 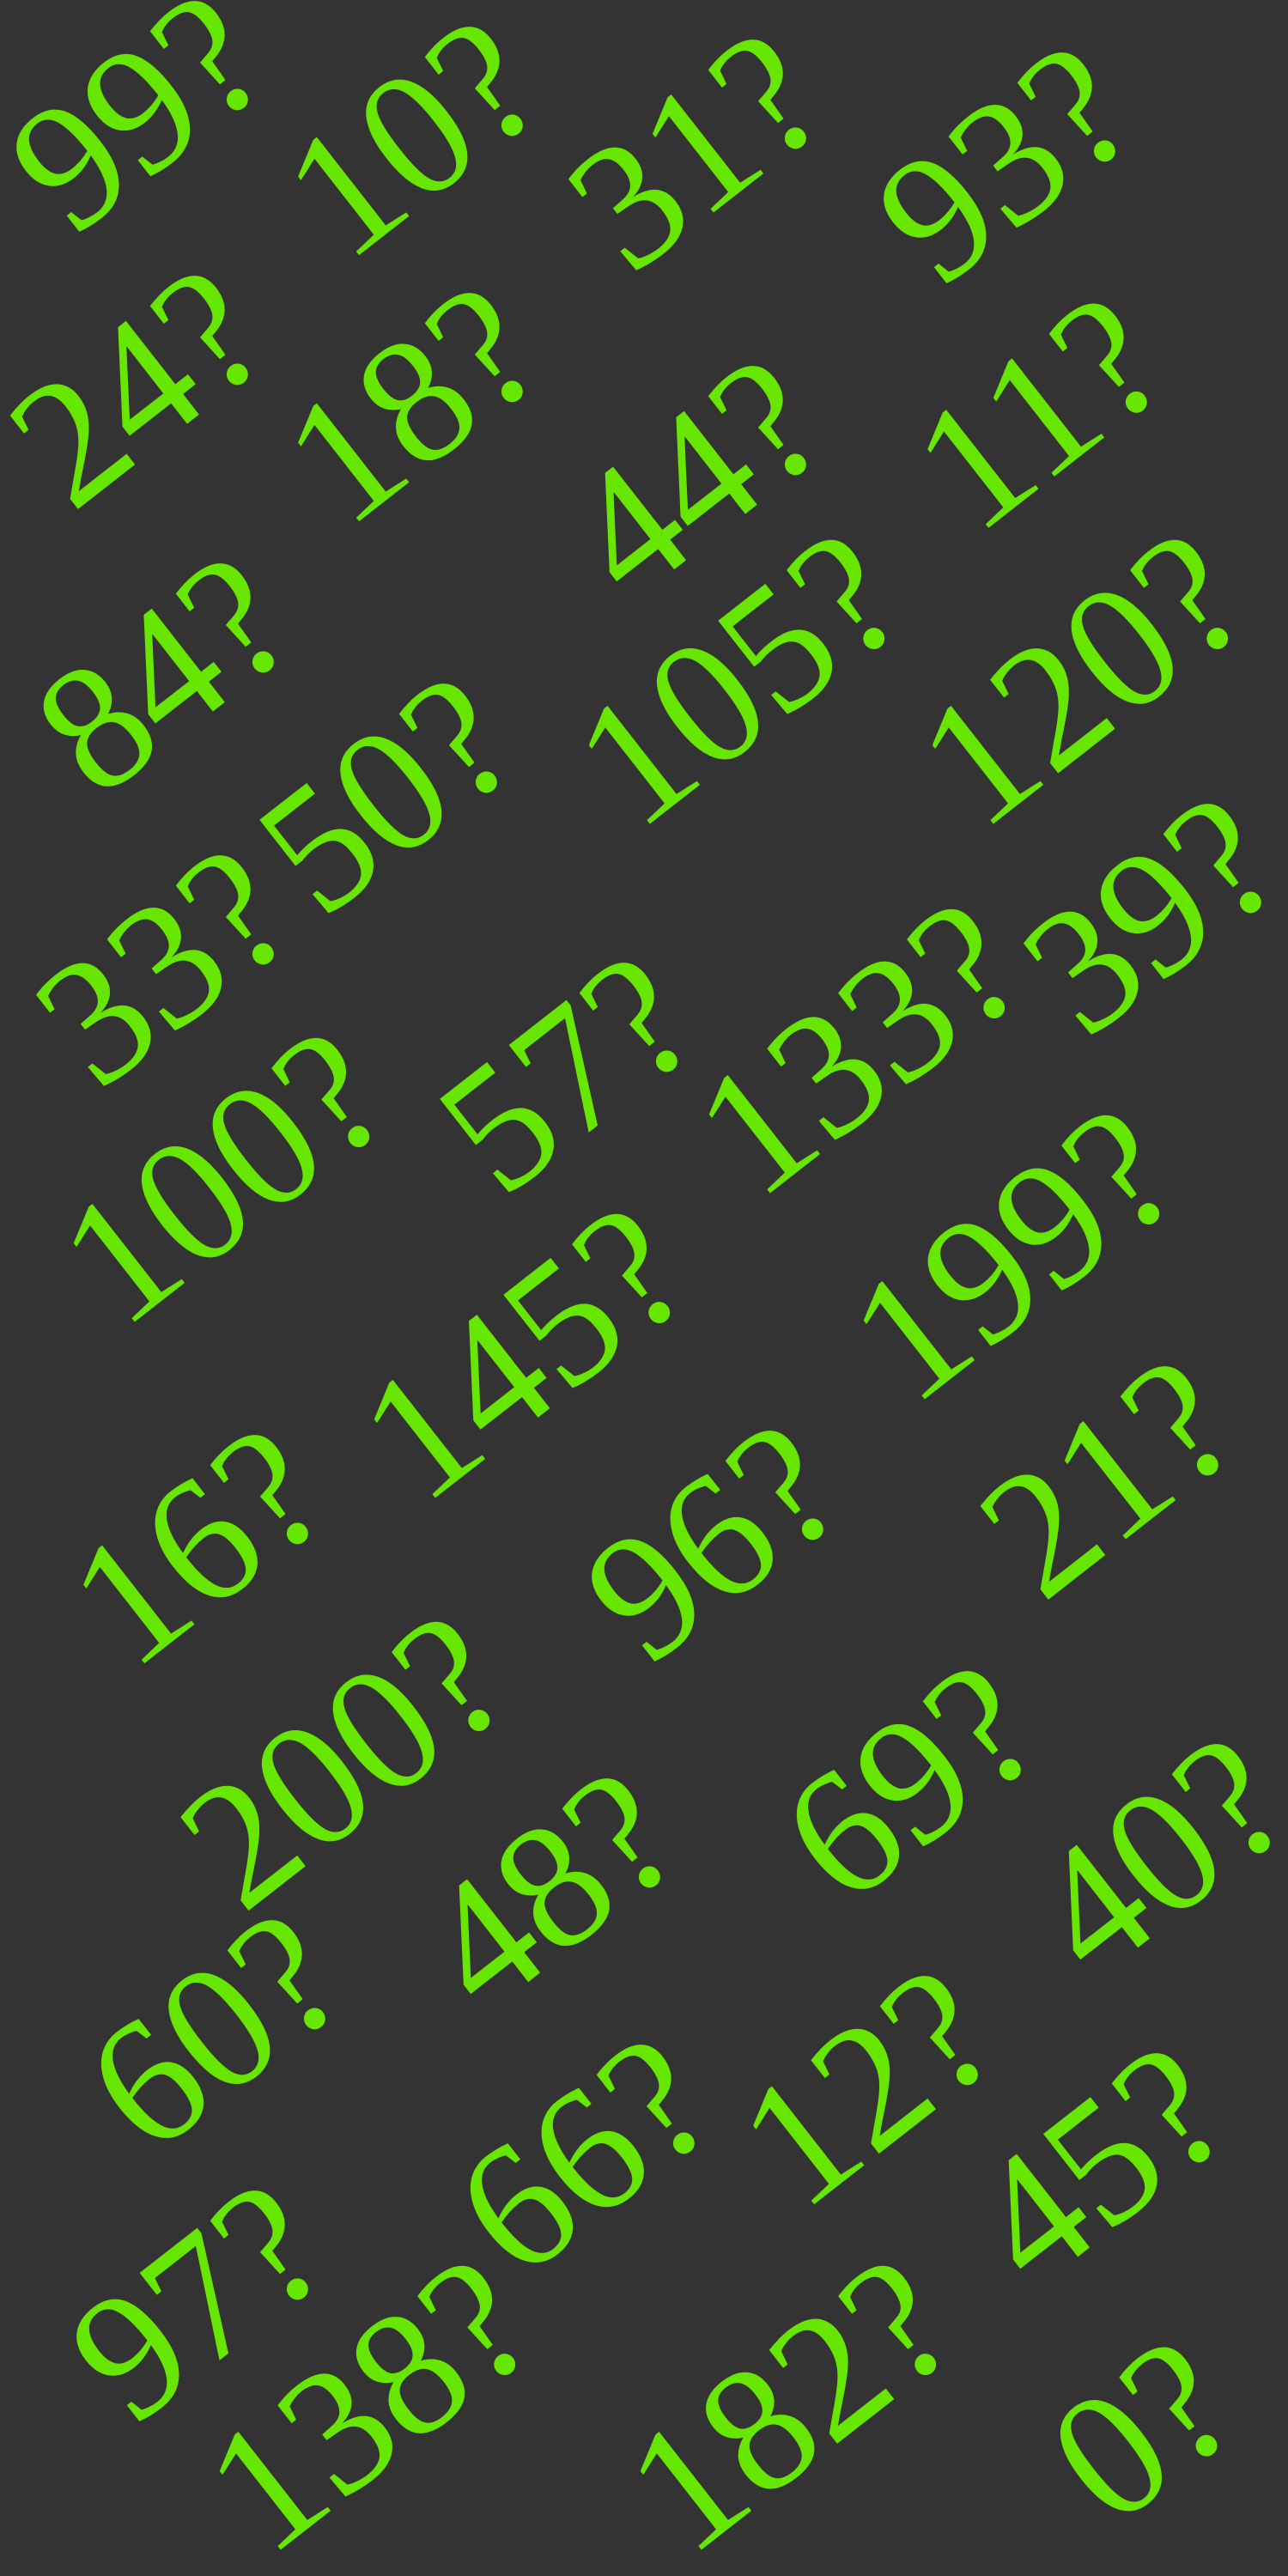 What do you see at coordinates (150, 135) in the screenshot?
I see `word-99: 99?` at bounding box center [150, 135].